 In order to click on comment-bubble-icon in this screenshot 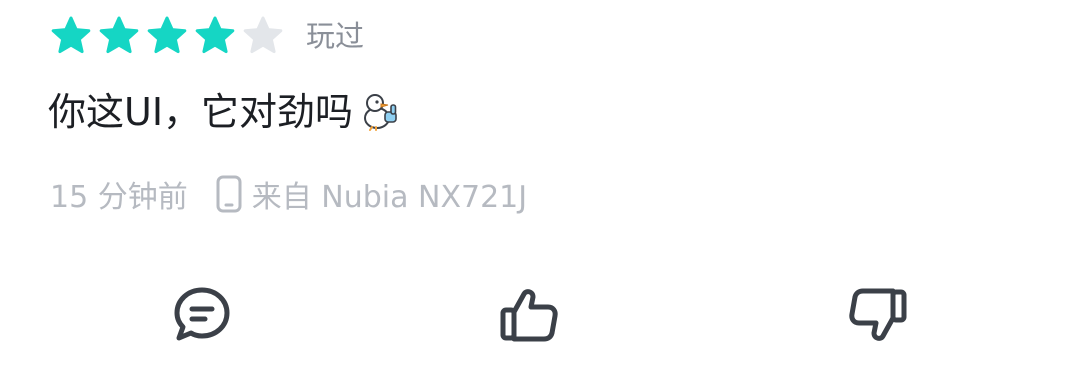, I will do `click(202, 315)`.